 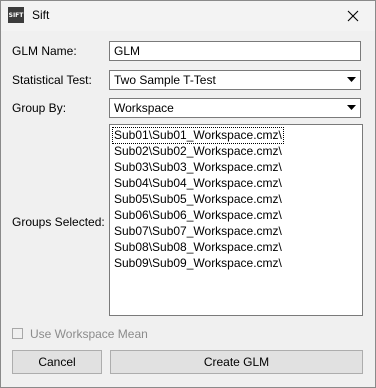 I want to click on group-by-label: Group By:, so click(x=39, y=108).